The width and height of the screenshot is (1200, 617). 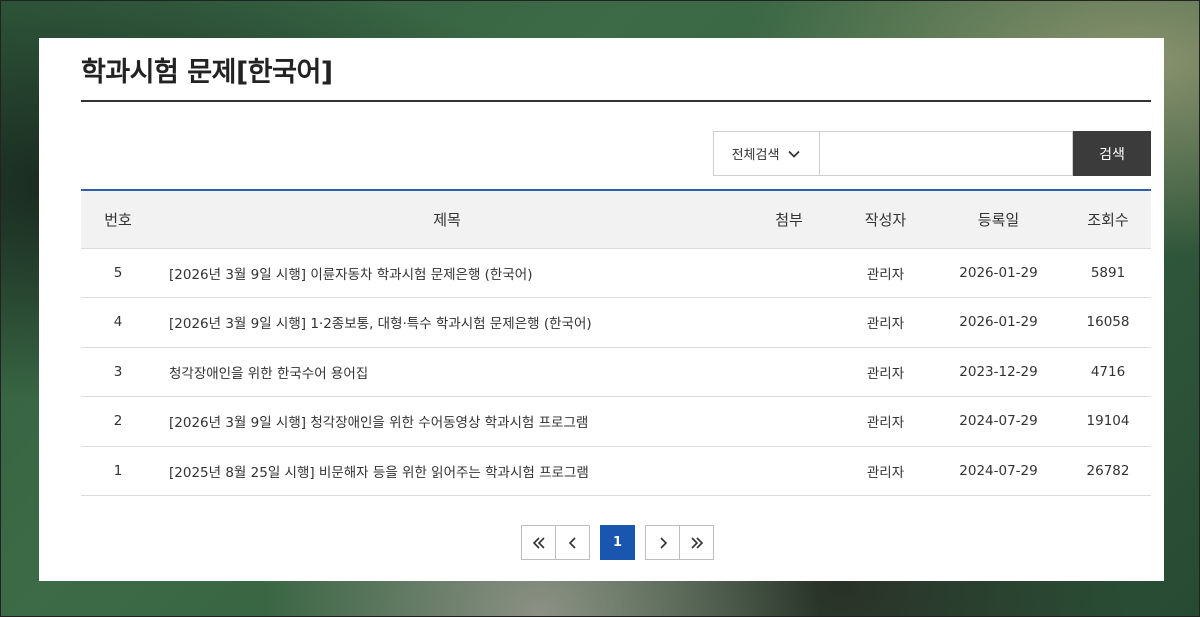 I want to click on search-scope-select: 전체검색, so click(x=766, y=153).